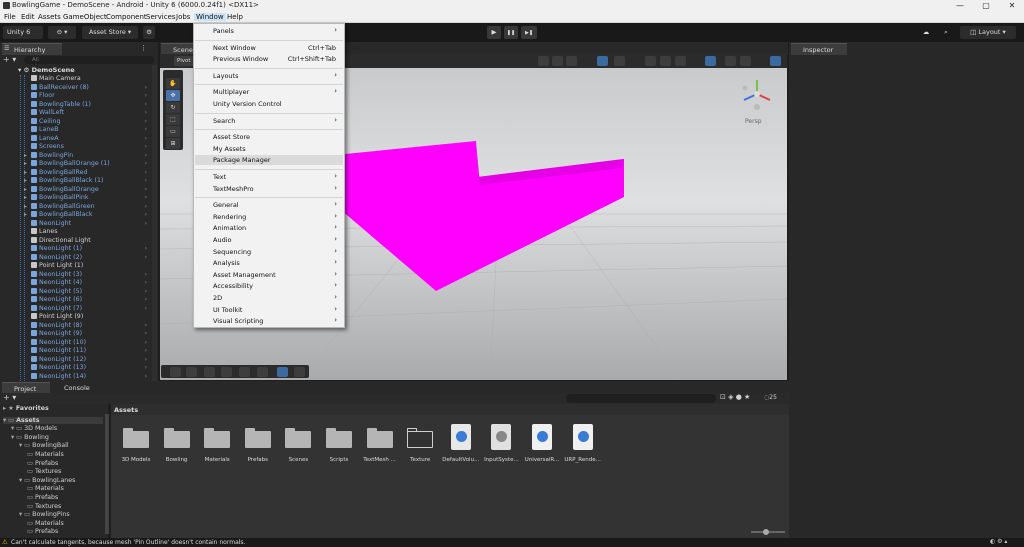  What do you see at coordinates (49, 17) in the screenshot?
I see `menu-assets: Assets` at bounding box center [49, 17].